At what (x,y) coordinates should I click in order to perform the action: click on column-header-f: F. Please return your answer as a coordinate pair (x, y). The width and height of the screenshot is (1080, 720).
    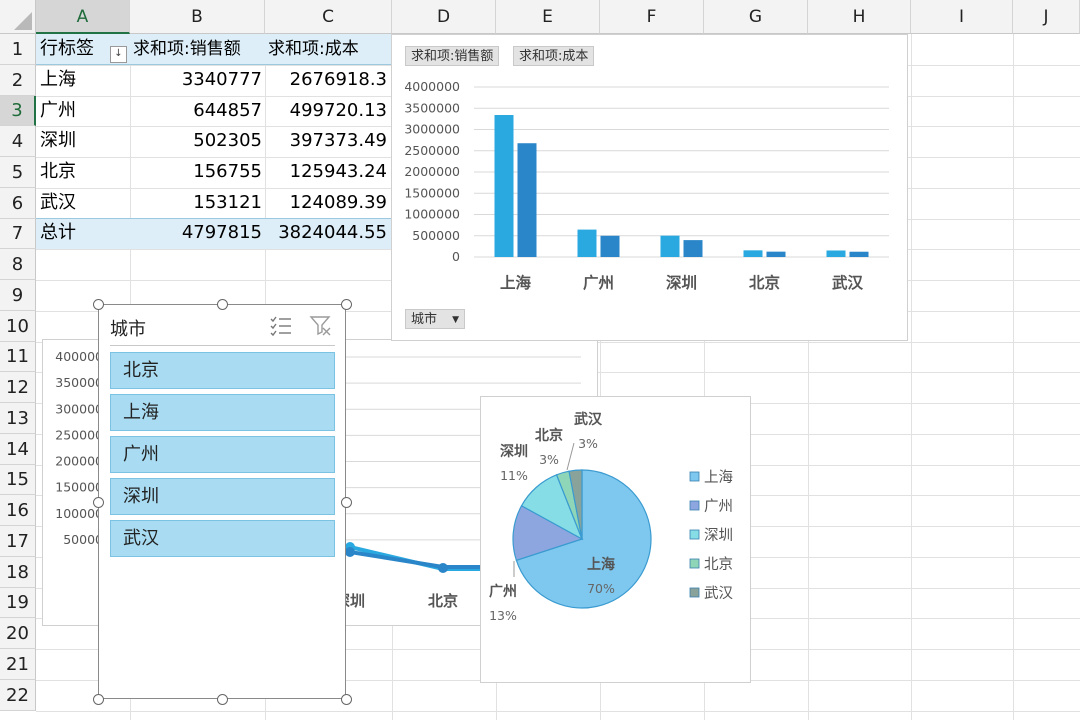
    Looking at the image, I should click on (652, 17).